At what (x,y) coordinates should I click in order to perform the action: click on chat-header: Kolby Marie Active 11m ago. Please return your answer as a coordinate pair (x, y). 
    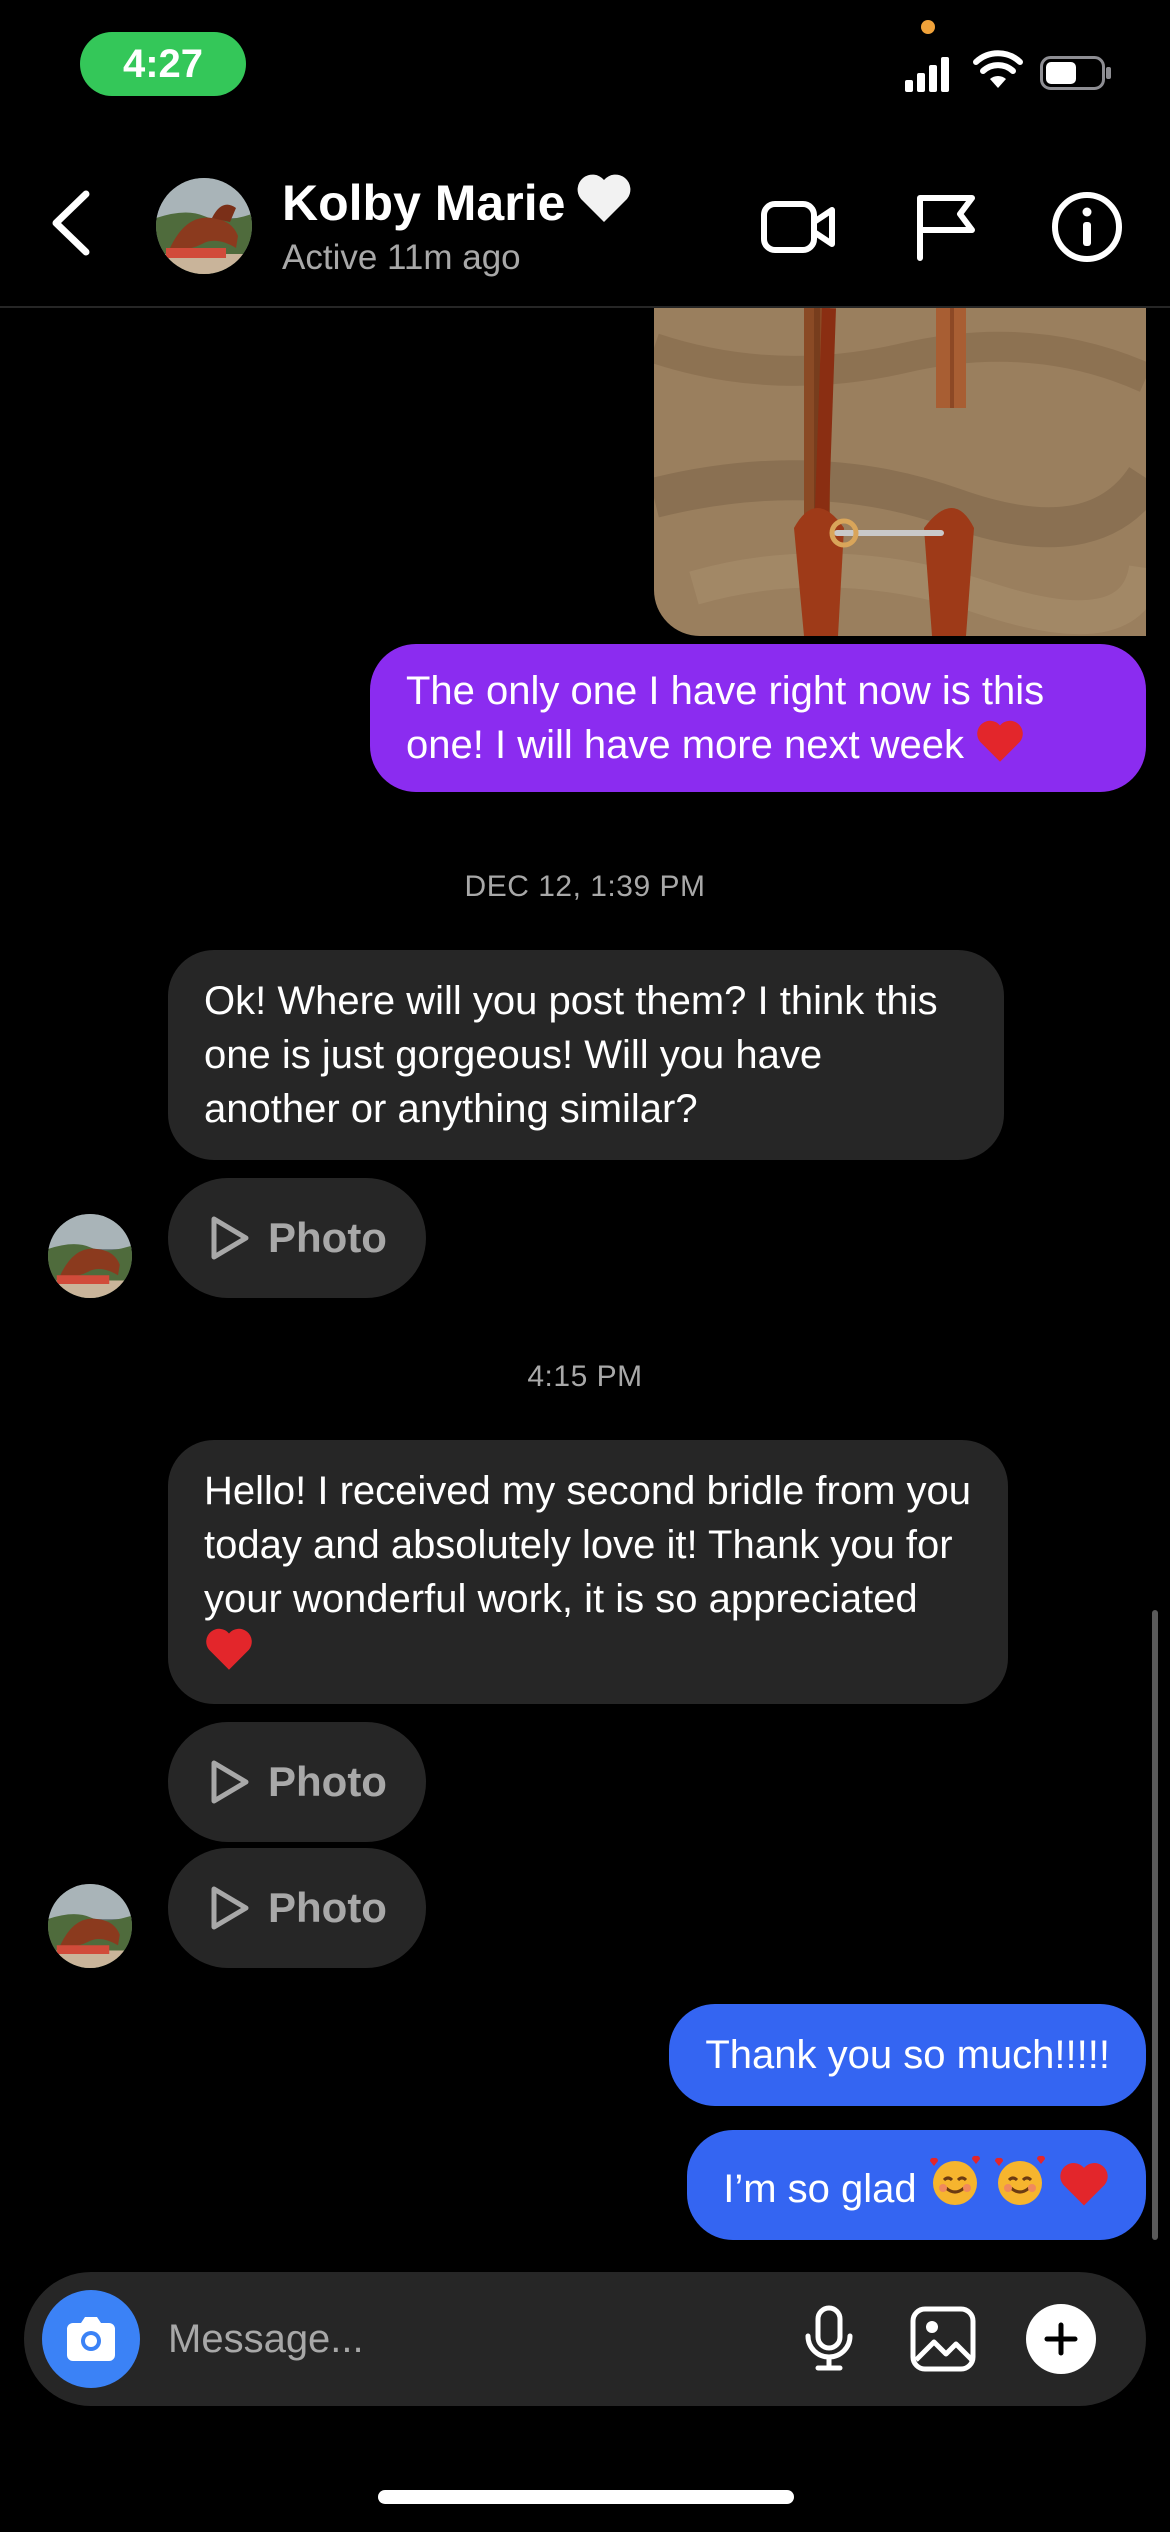
    Looking at the image, I should click on (585, 219).